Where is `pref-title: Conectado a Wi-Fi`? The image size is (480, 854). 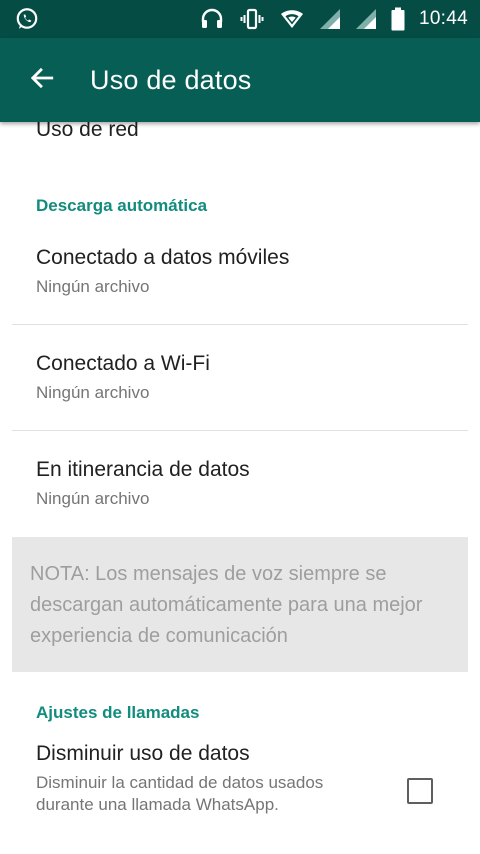
pref-title: Conectado a Wi-Fi is located at coordinates (123, 363).